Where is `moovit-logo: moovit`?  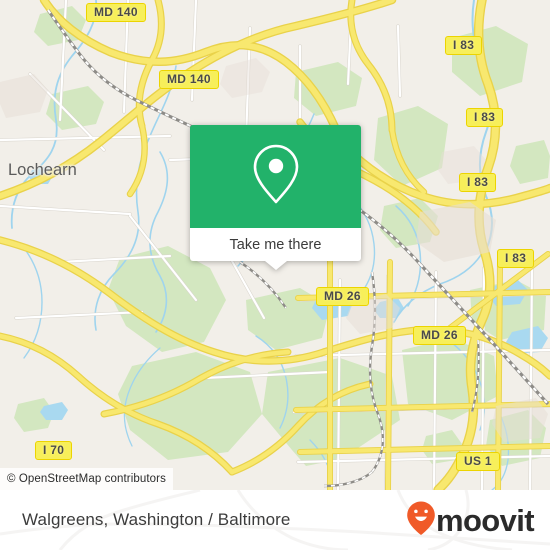 moovit-logo: moovit is located at coordinates (470, 520).